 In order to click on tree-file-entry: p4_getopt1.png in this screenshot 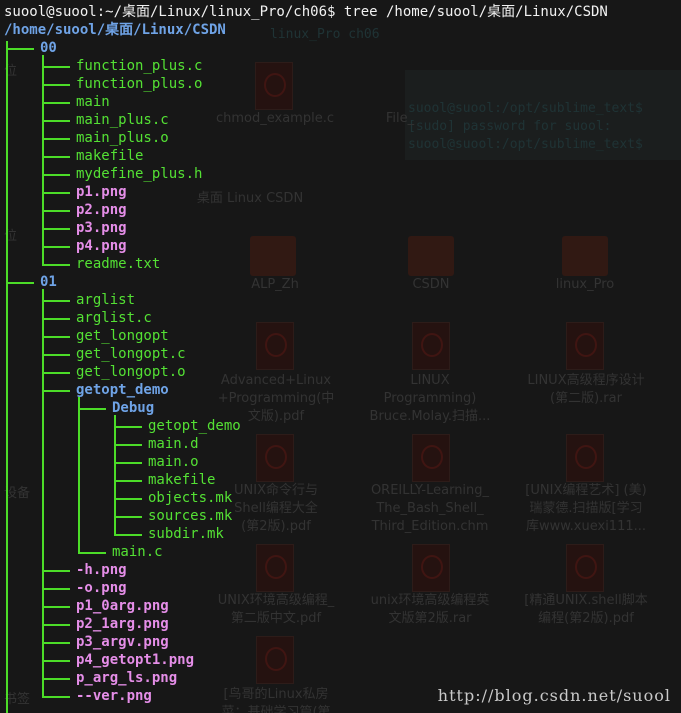, I will do `click(135, 660)`.